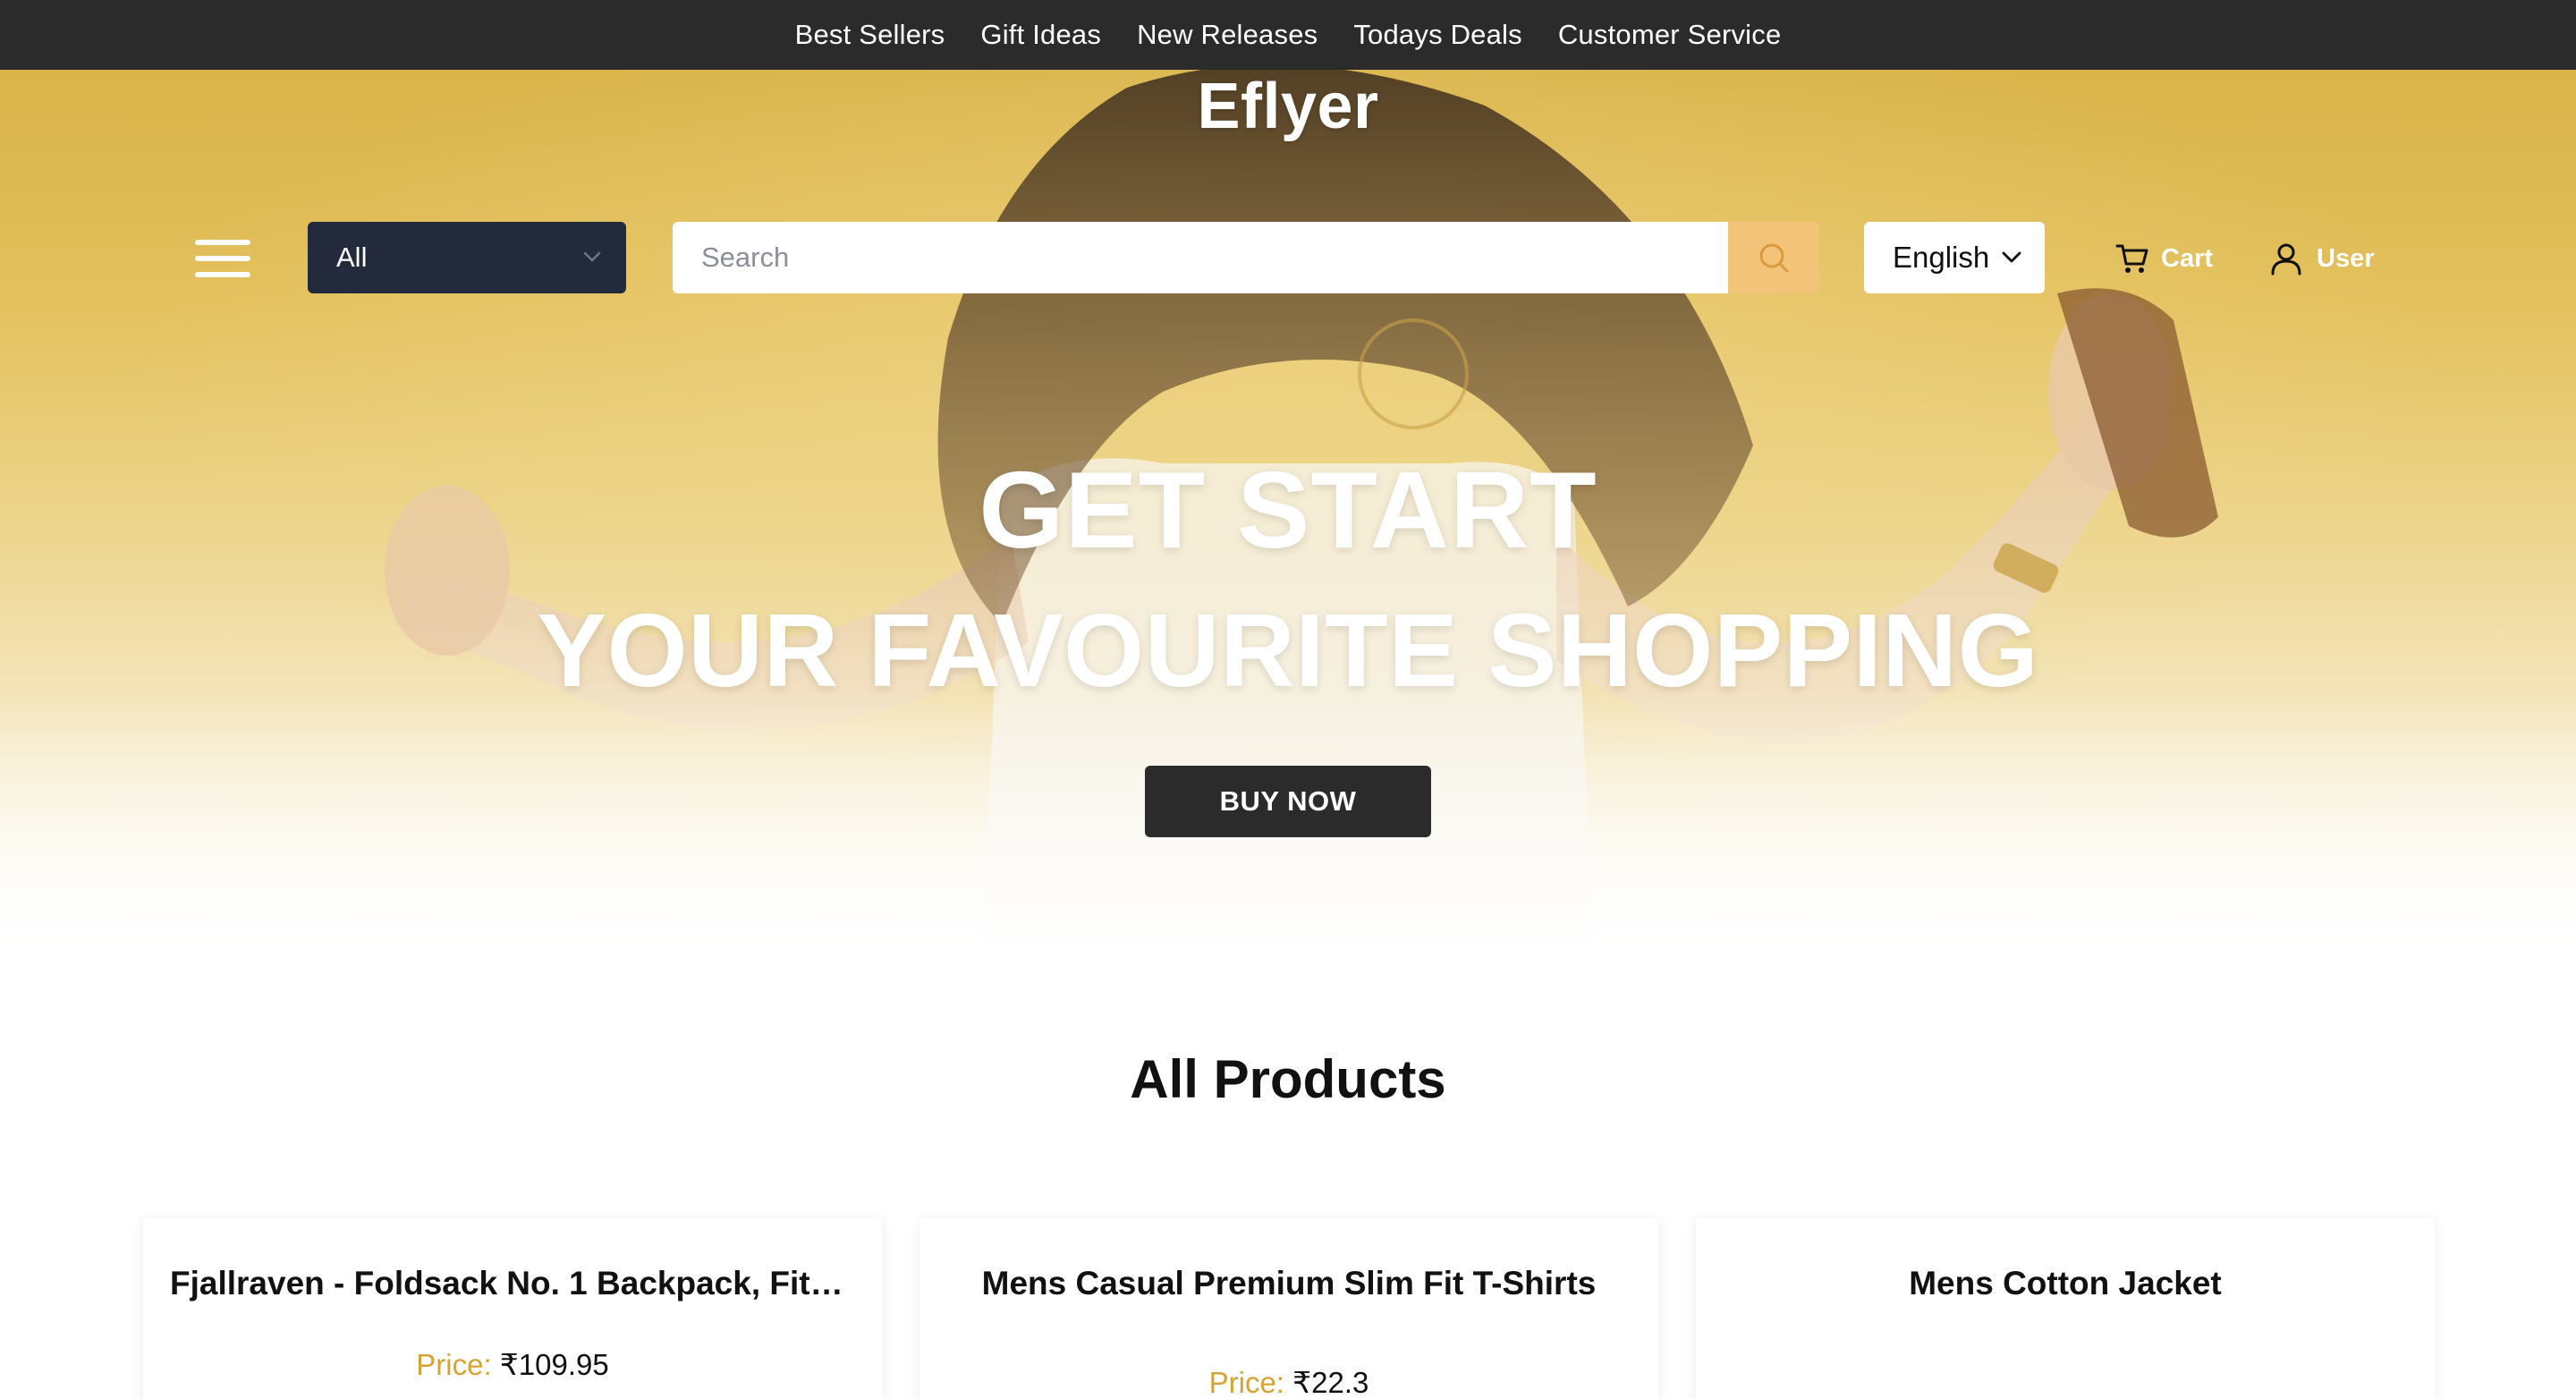 Image resolution: width=2576 pixels, height=1399 pixels. What do you see at coordinates (1288, 650) in the screenshot?
I see `hero-headline-line2: YOUR FAVOURITE SHOPPING` at bounding box center [1288, 650].